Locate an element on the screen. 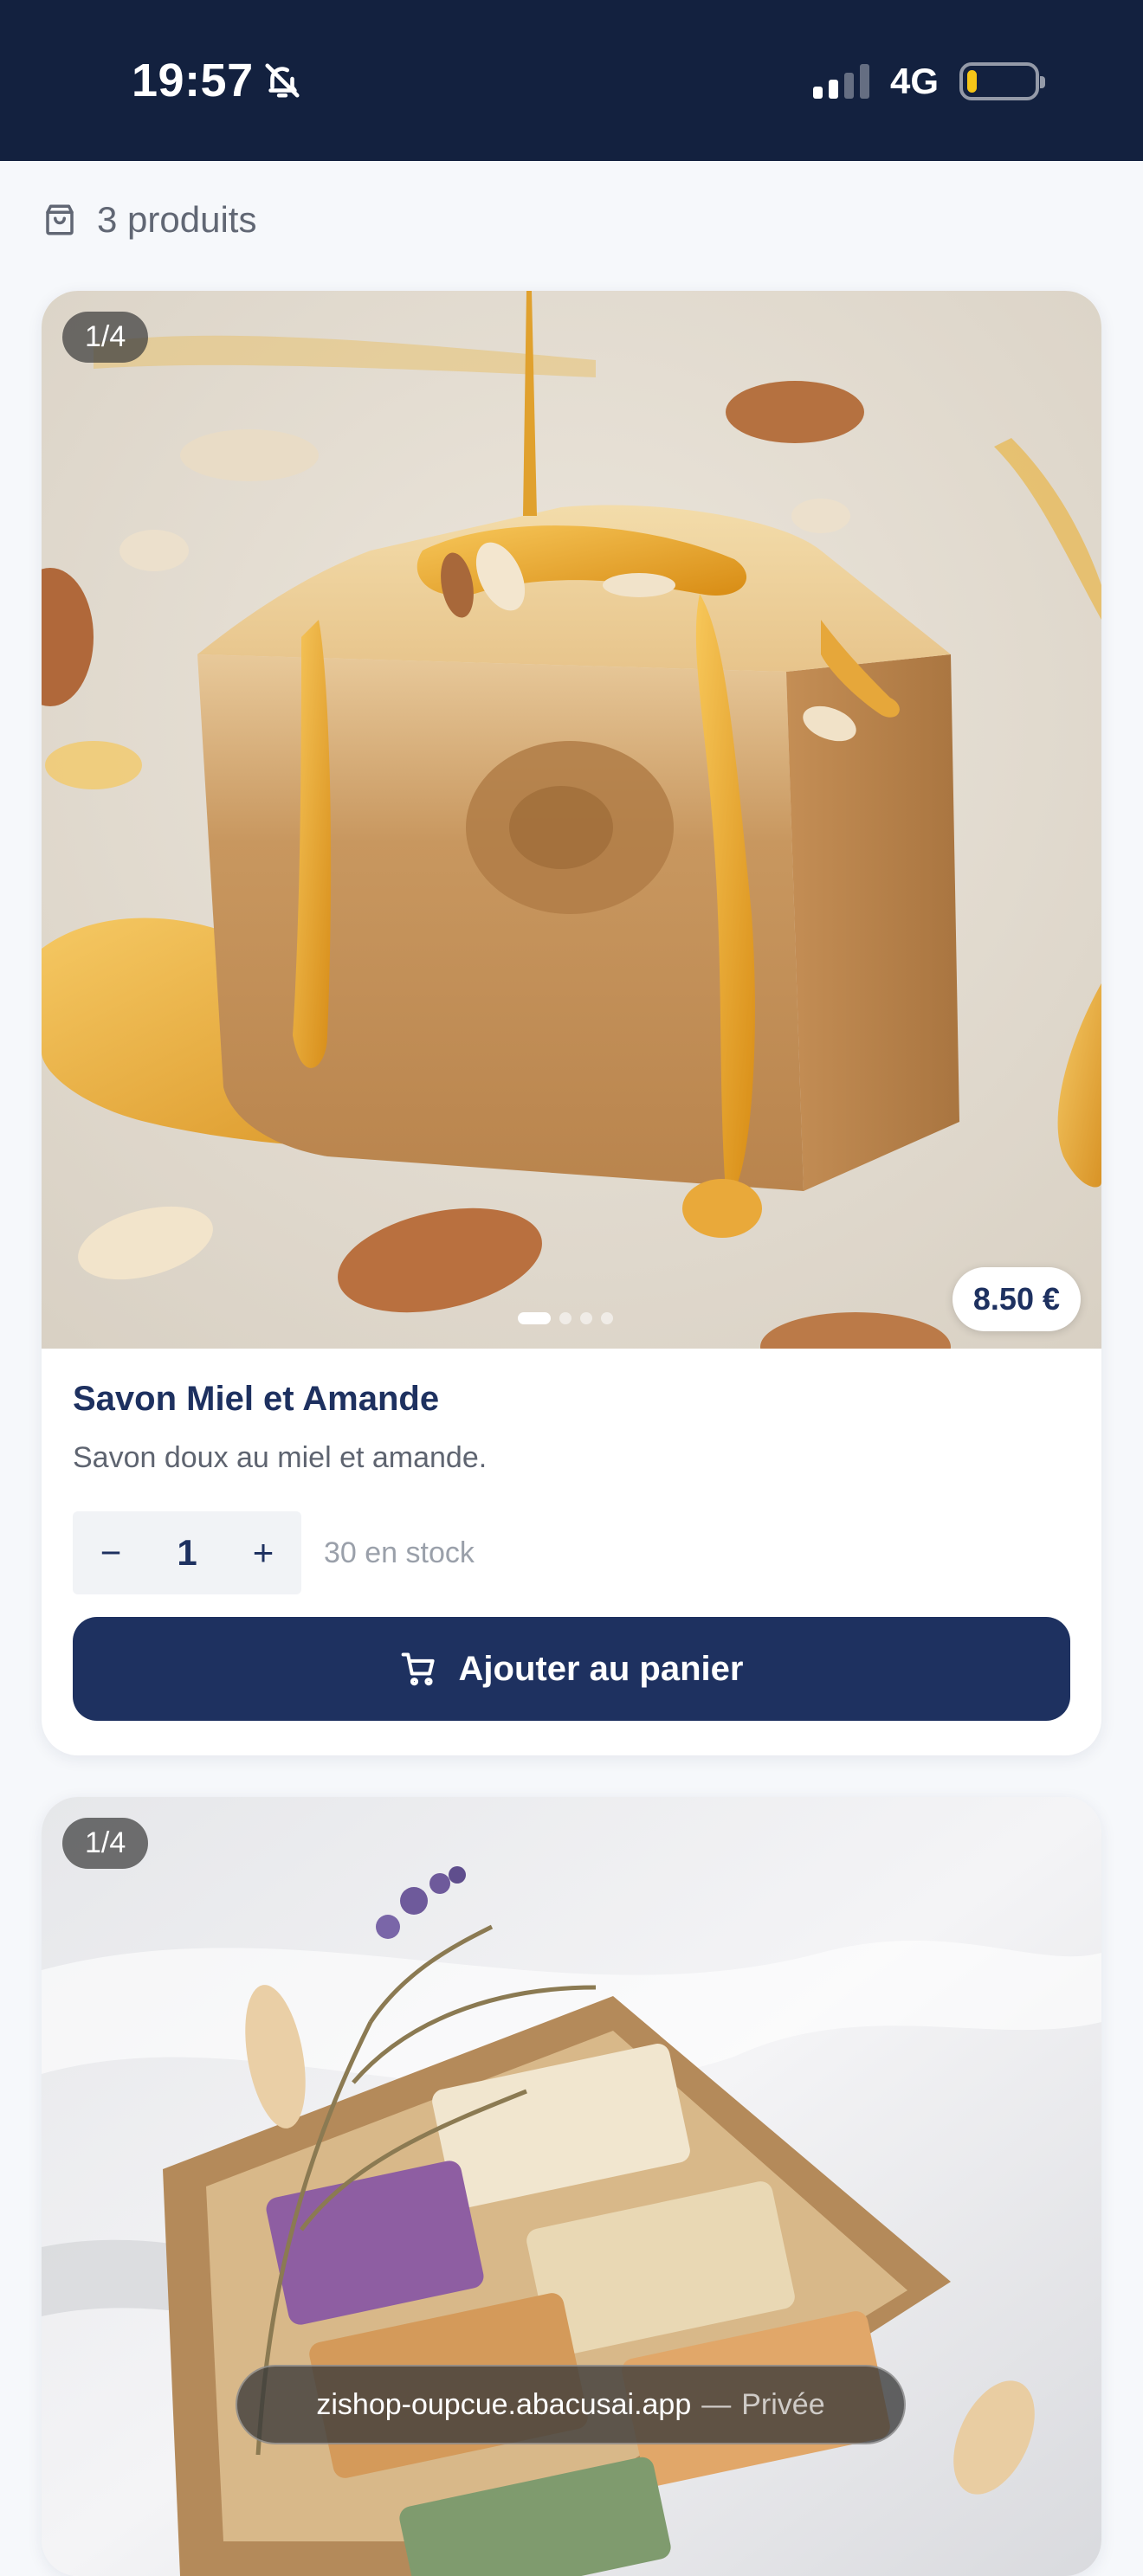 The width and height of the screenshot is (1143, 2576). battery-icon is located at coordinates (1002, 81).